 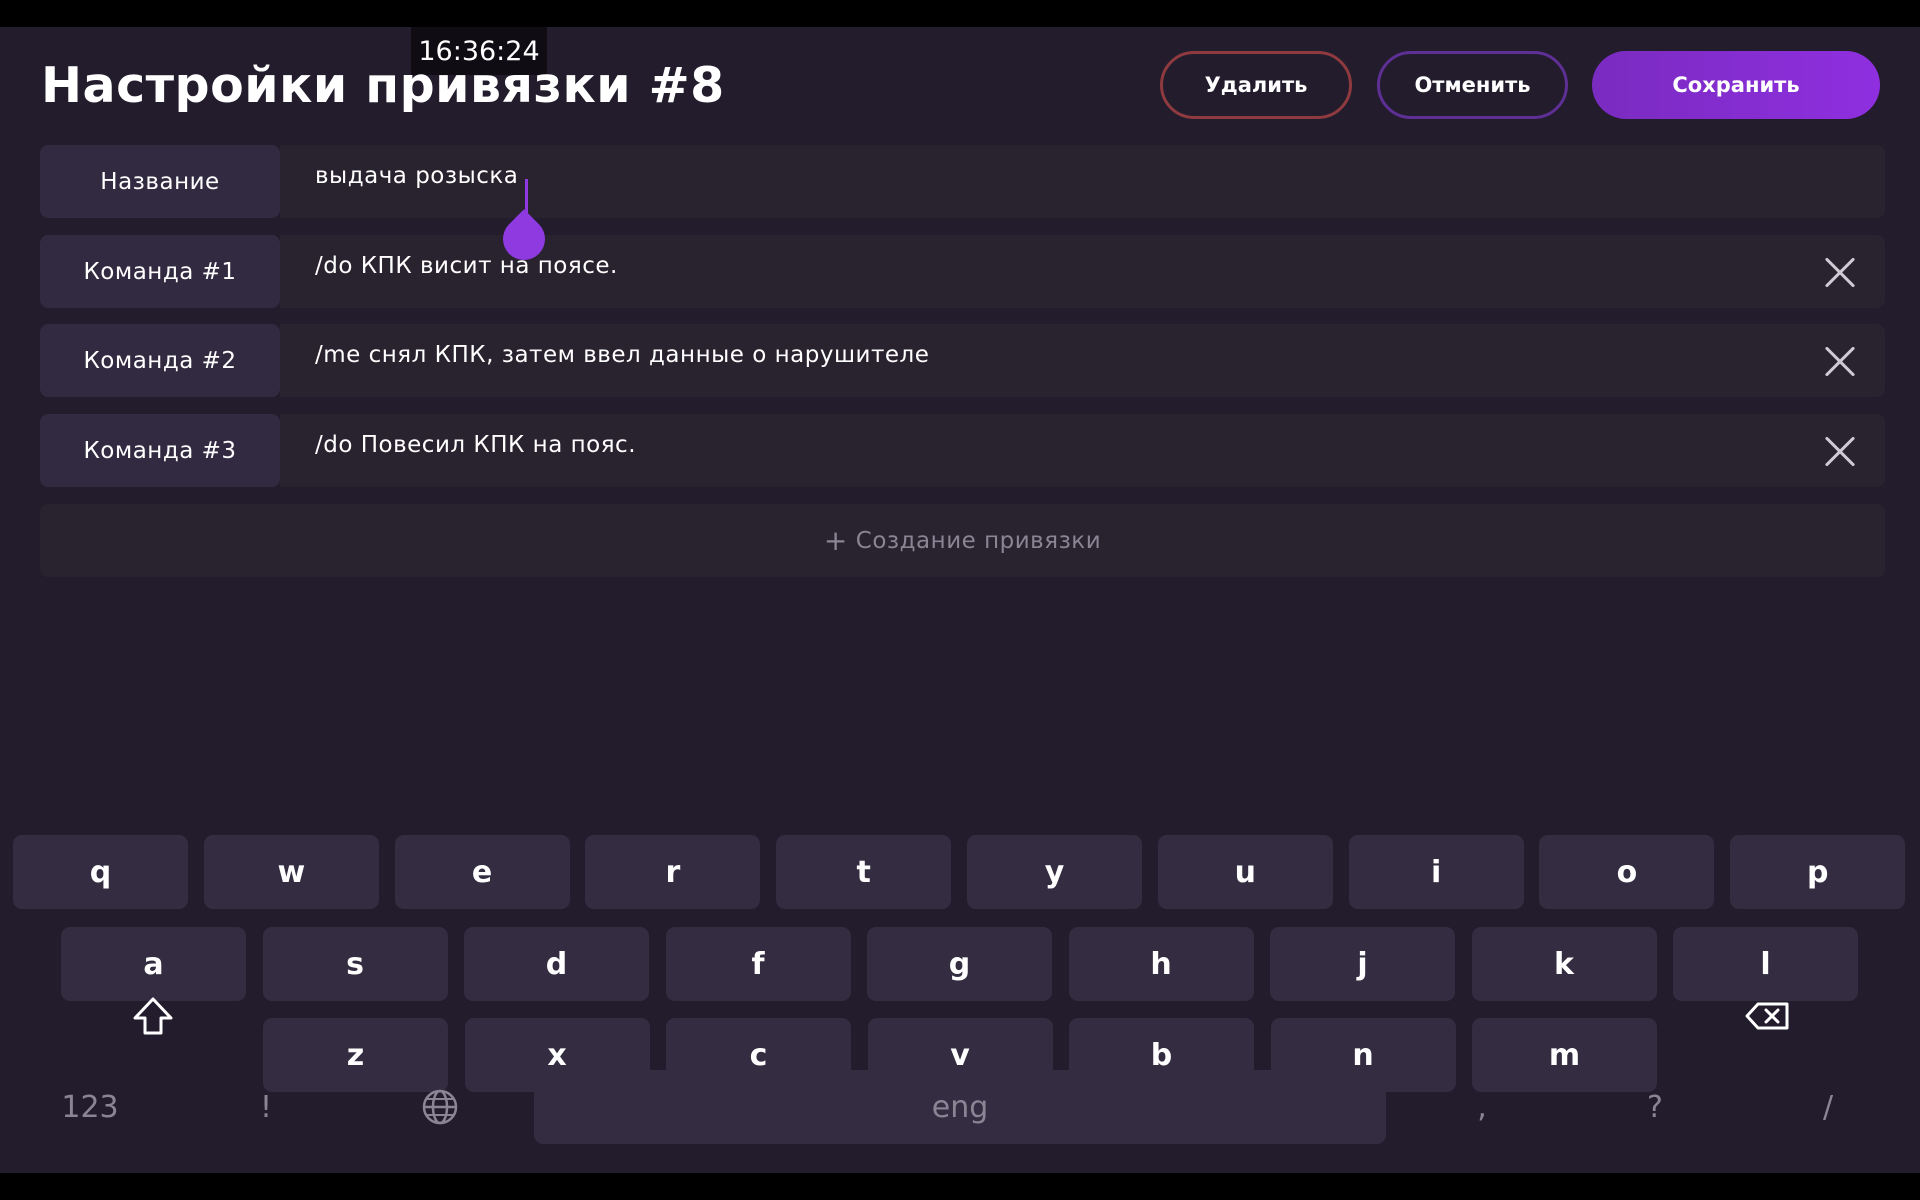 I want to click on plus-icon: +, so click(x=835, y=540).